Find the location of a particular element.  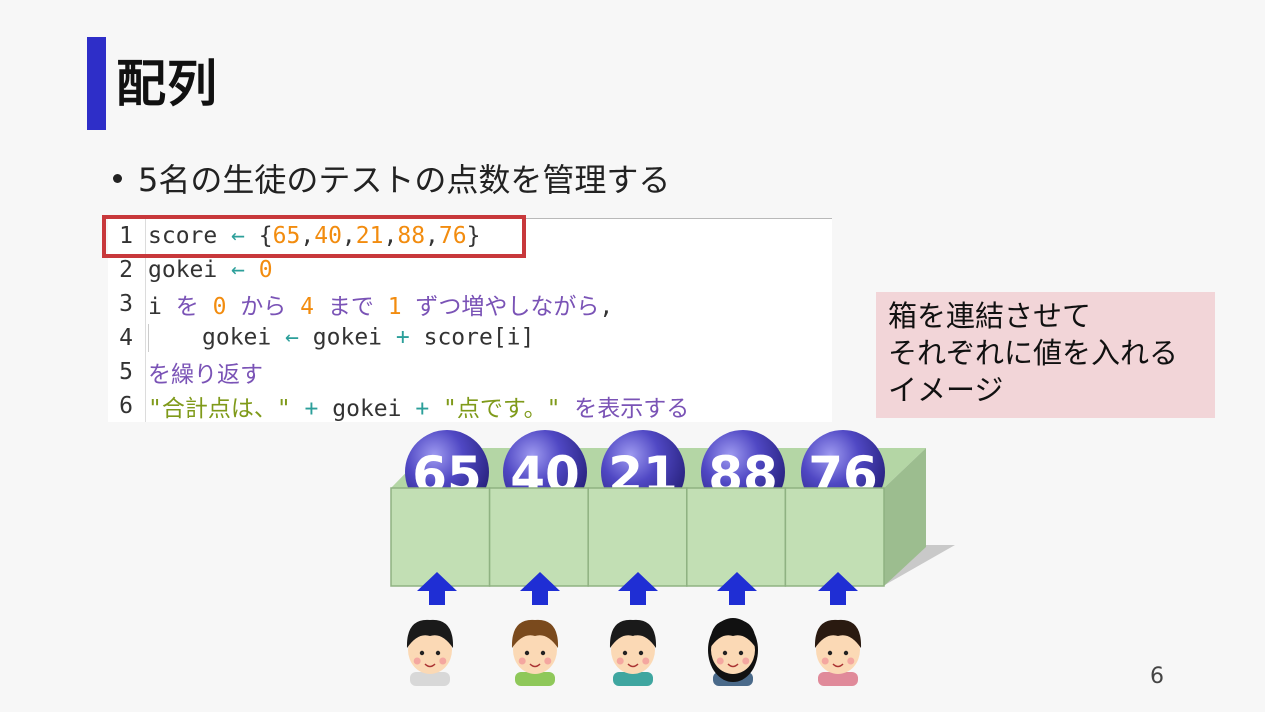

line1-highlight-frame is located at coordinates (314, 236).